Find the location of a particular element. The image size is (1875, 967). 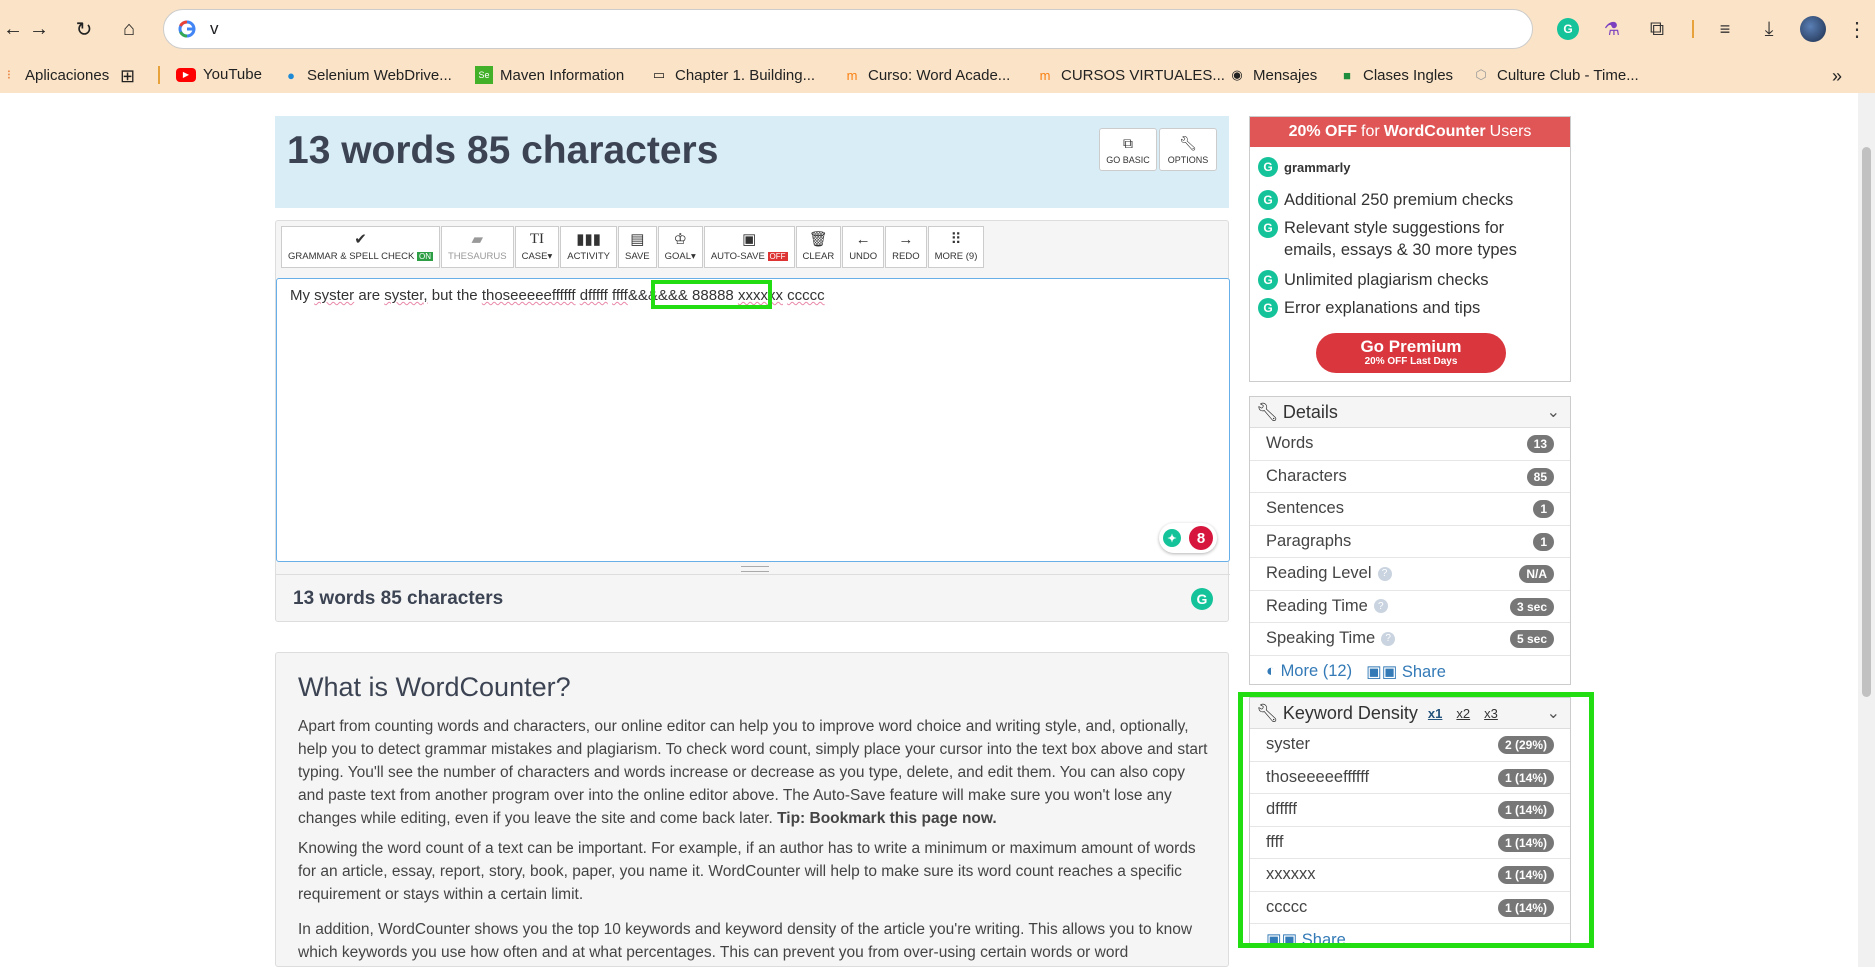

activity-button: ▮▮▮ ACTIVITY is located at coordinates (588, 247).